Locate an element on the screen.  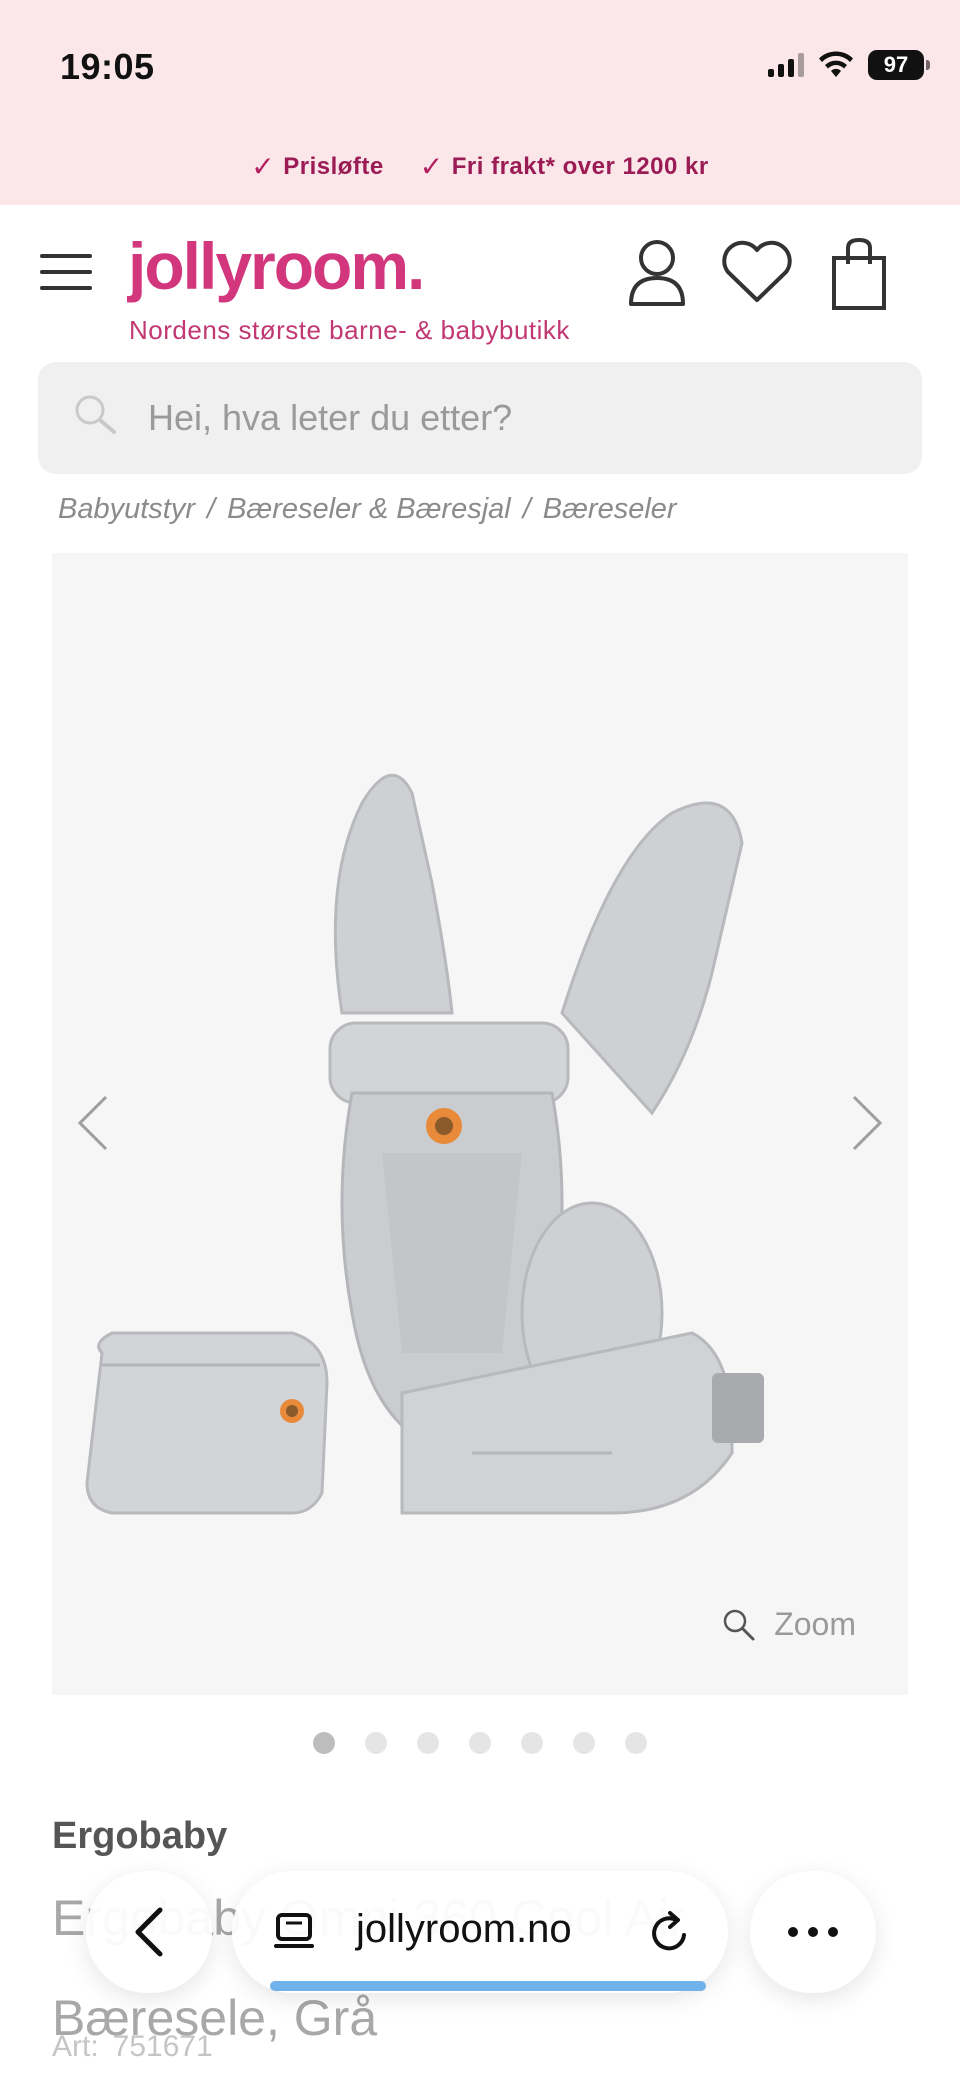
promo-bar: ✓ Prisløfte ✓ Fri frakt* over 1200 kr is located at coordinates (480, 166).